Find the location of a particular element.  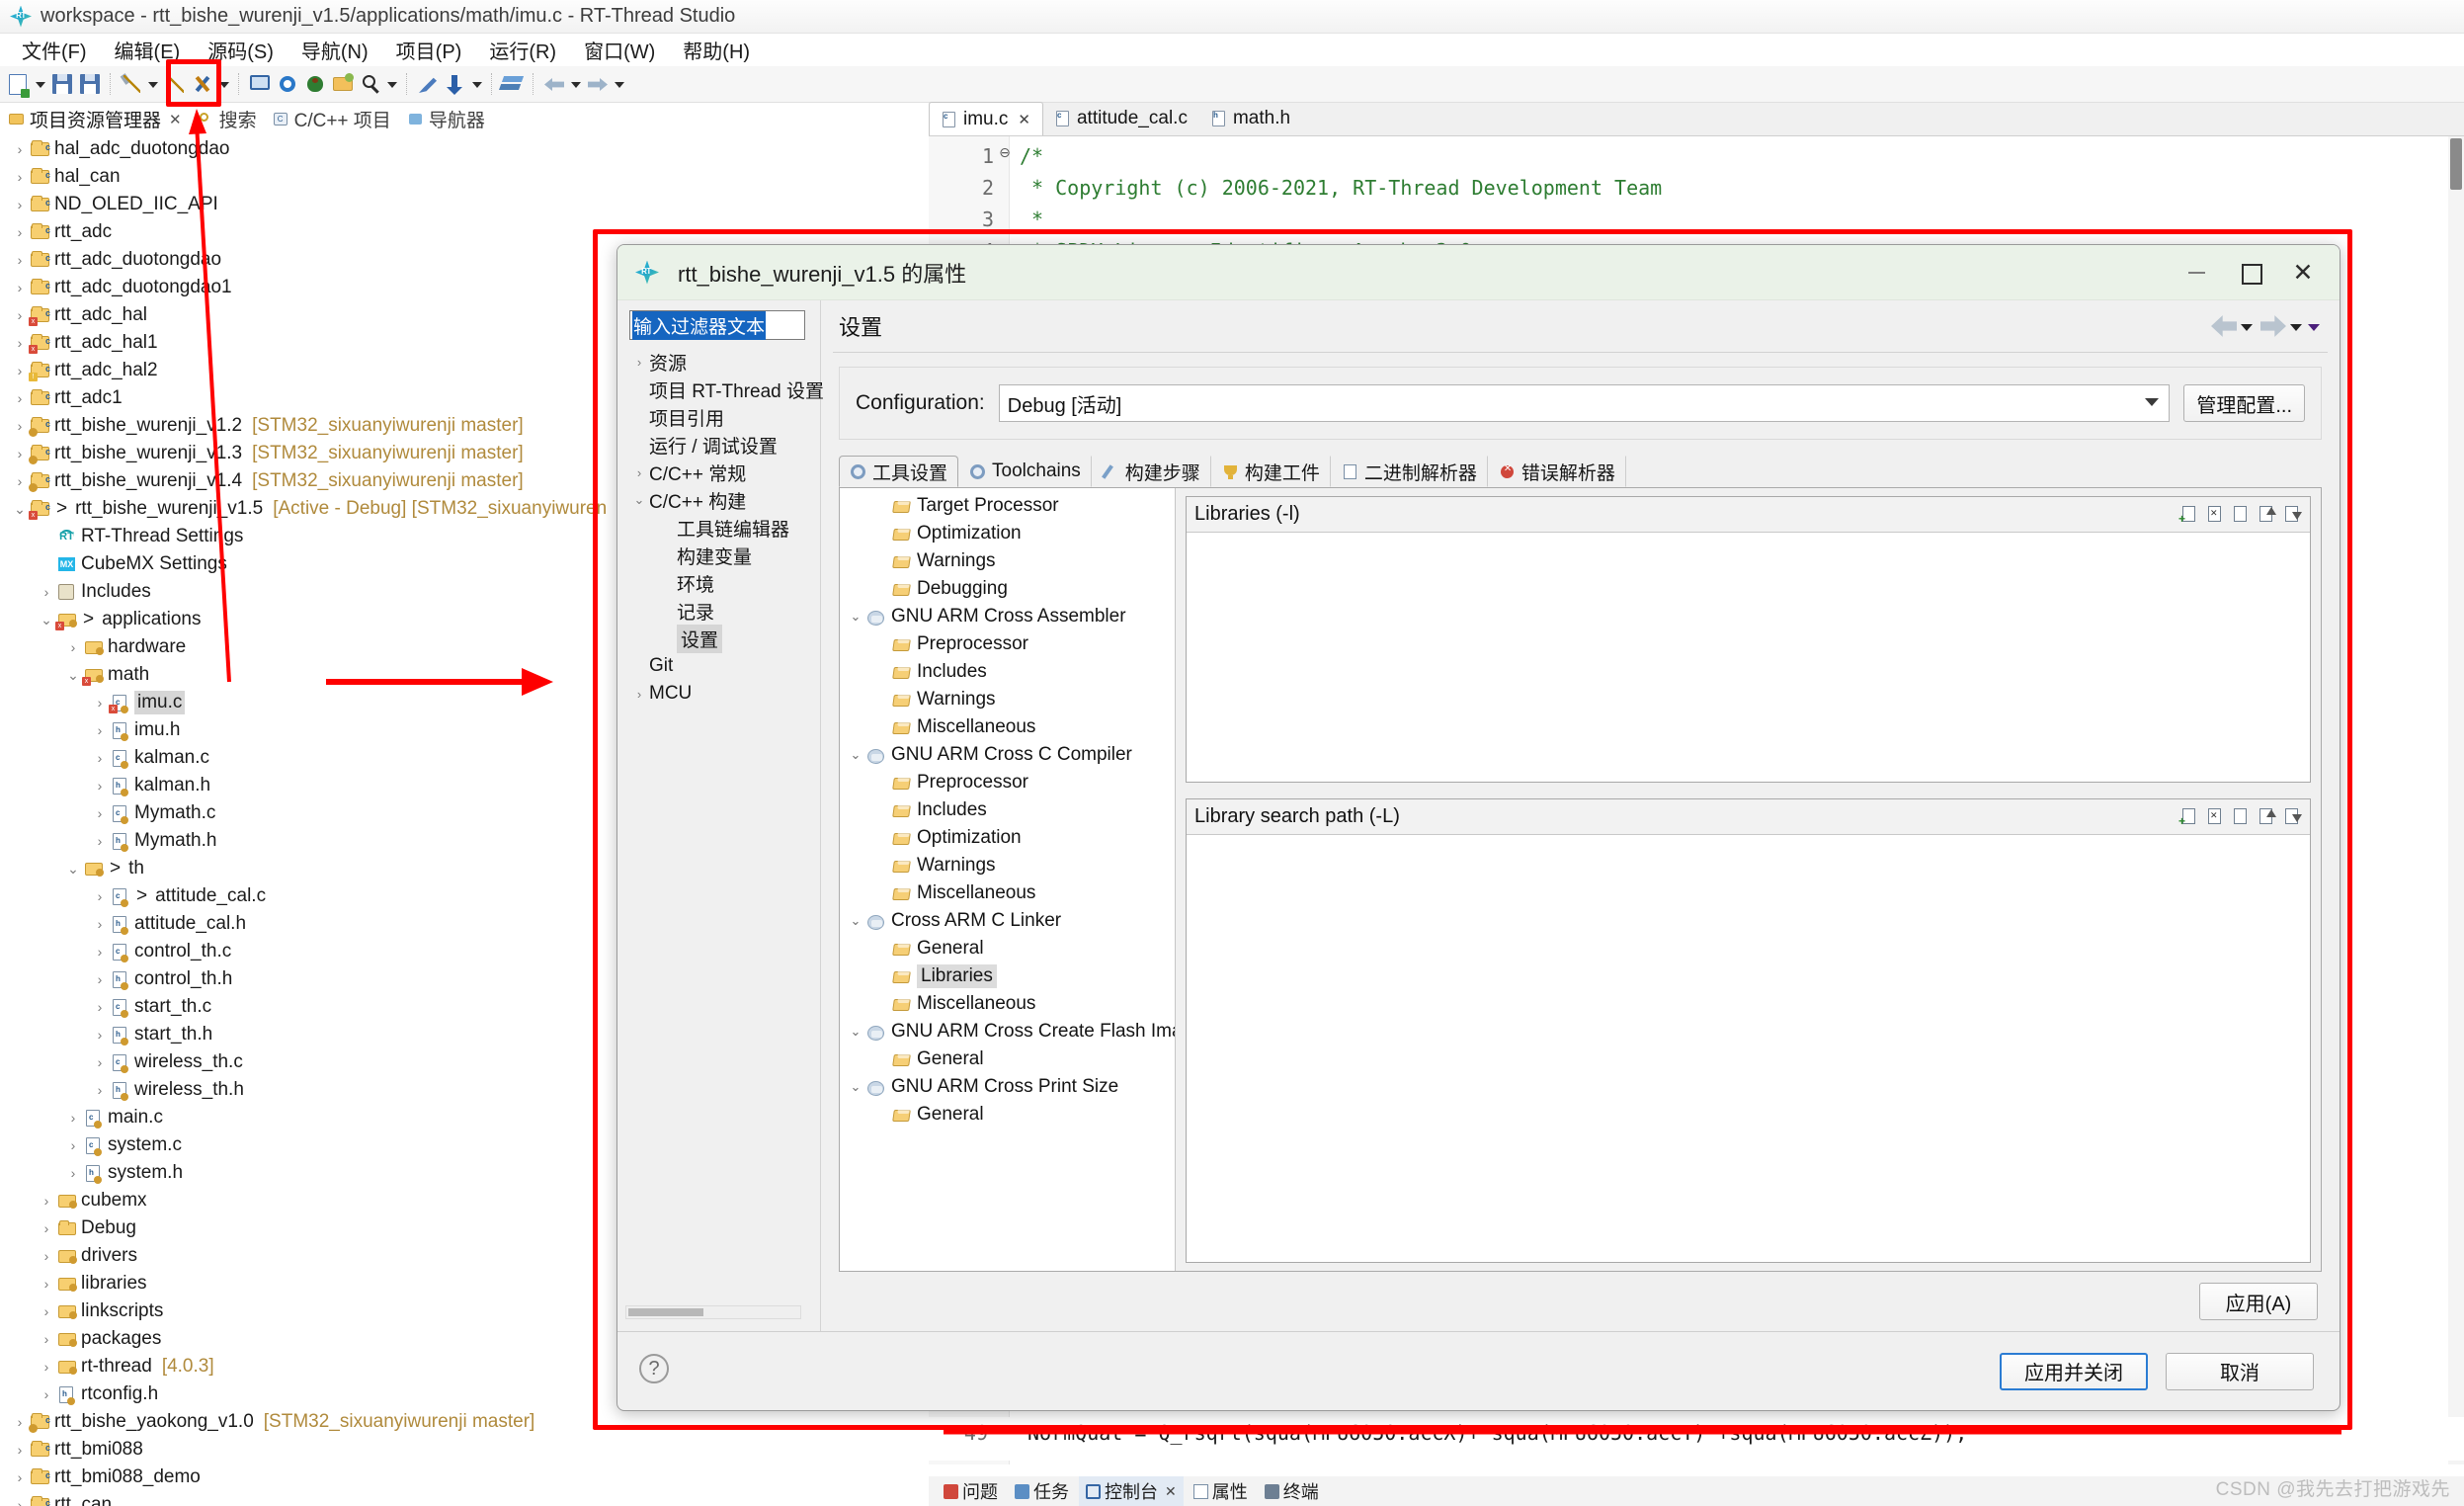

tool-tree-item-includes: Includes is located at coordinates (1007, 810).